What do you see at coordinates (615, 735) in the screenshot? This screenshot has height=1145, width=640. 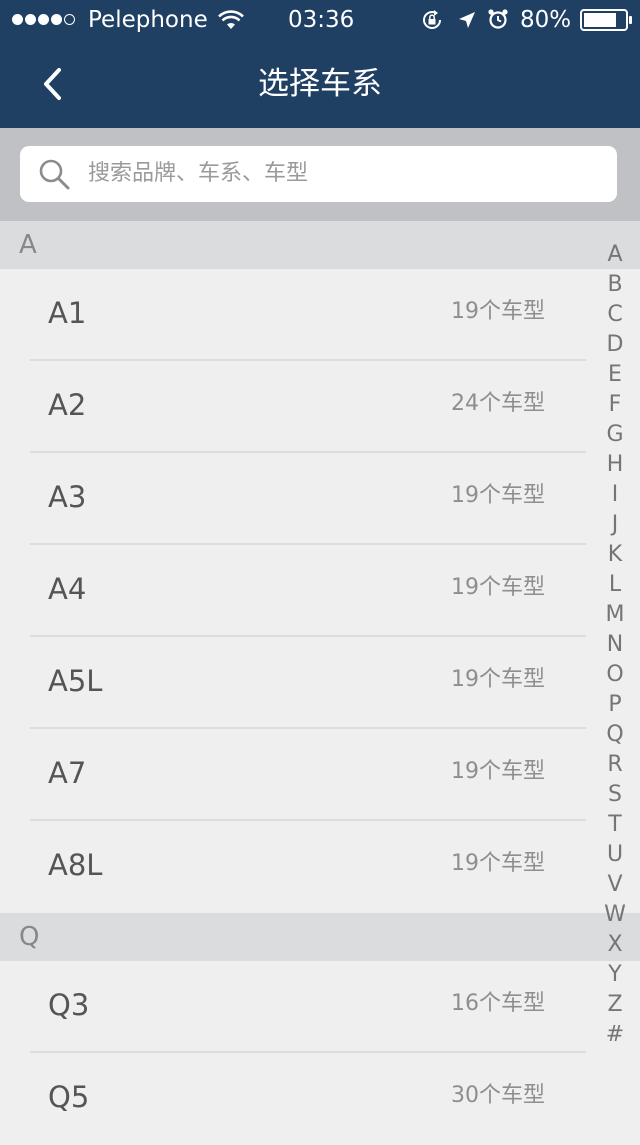 I see `index-letter: Q` at bounding box center [615, 735].